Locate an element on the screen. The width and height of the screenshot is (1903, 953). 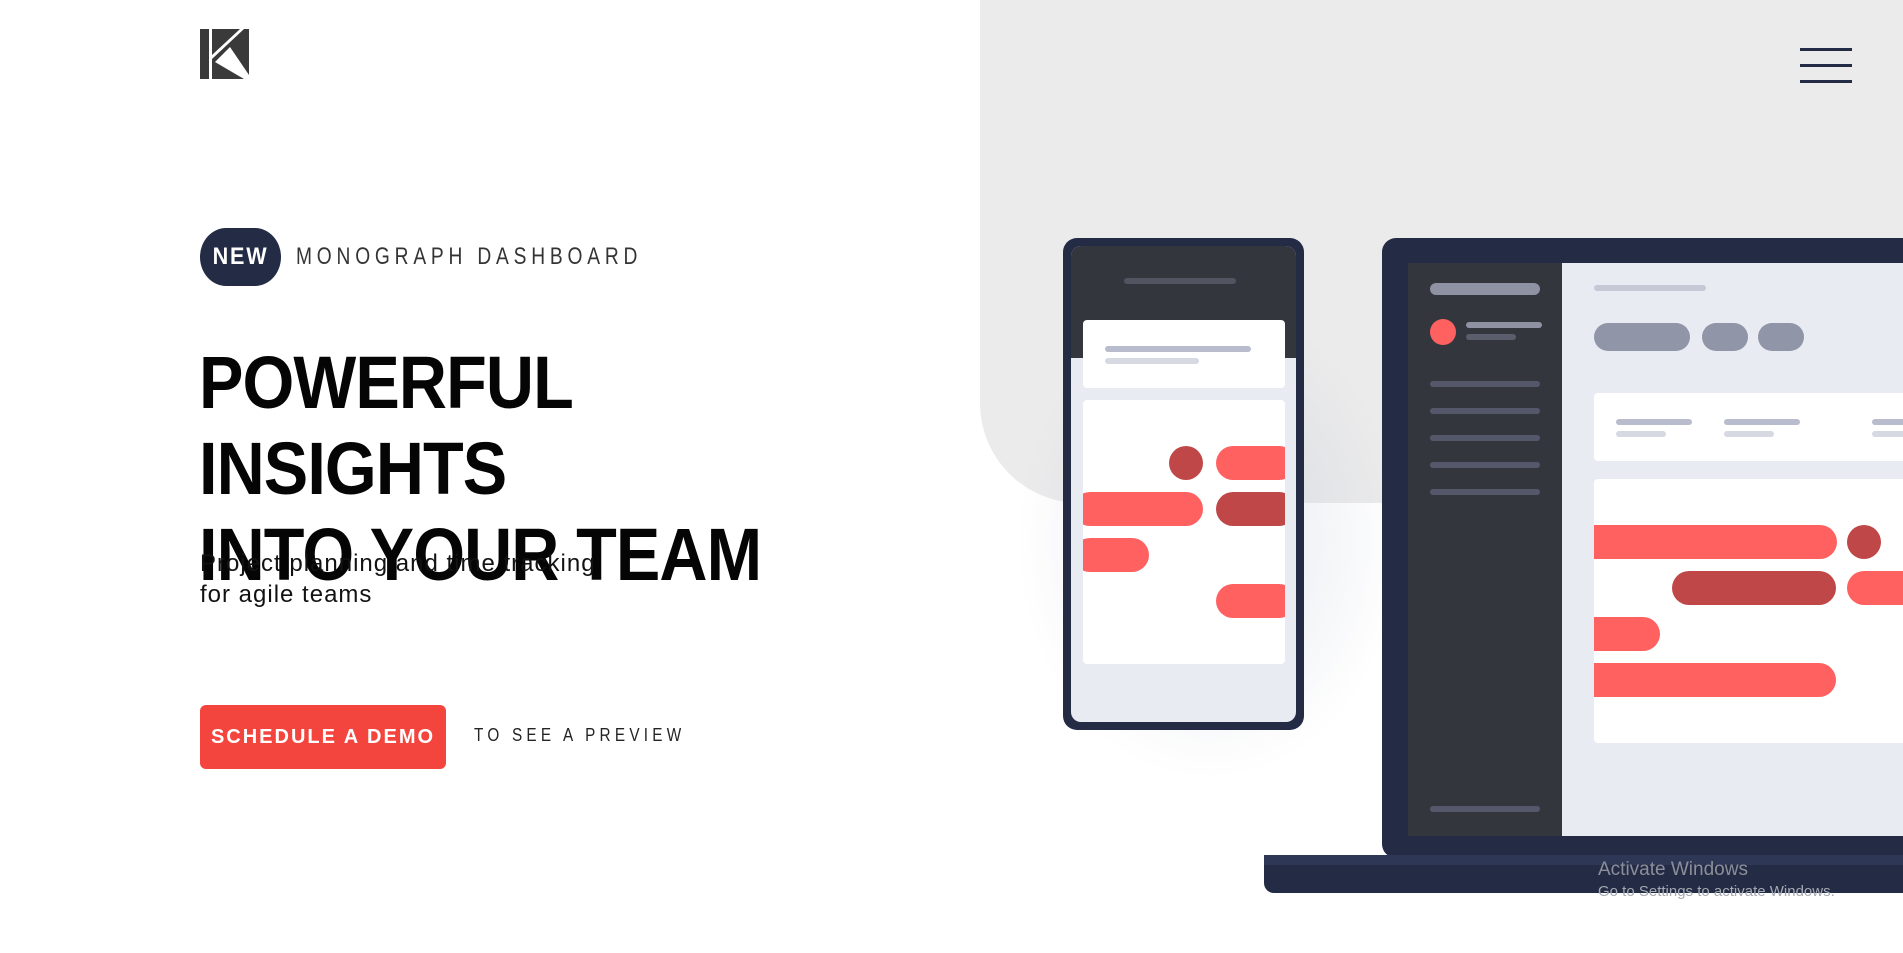
subtext-line-1: Project planning and time tracking is located at coordinates (398, 563).